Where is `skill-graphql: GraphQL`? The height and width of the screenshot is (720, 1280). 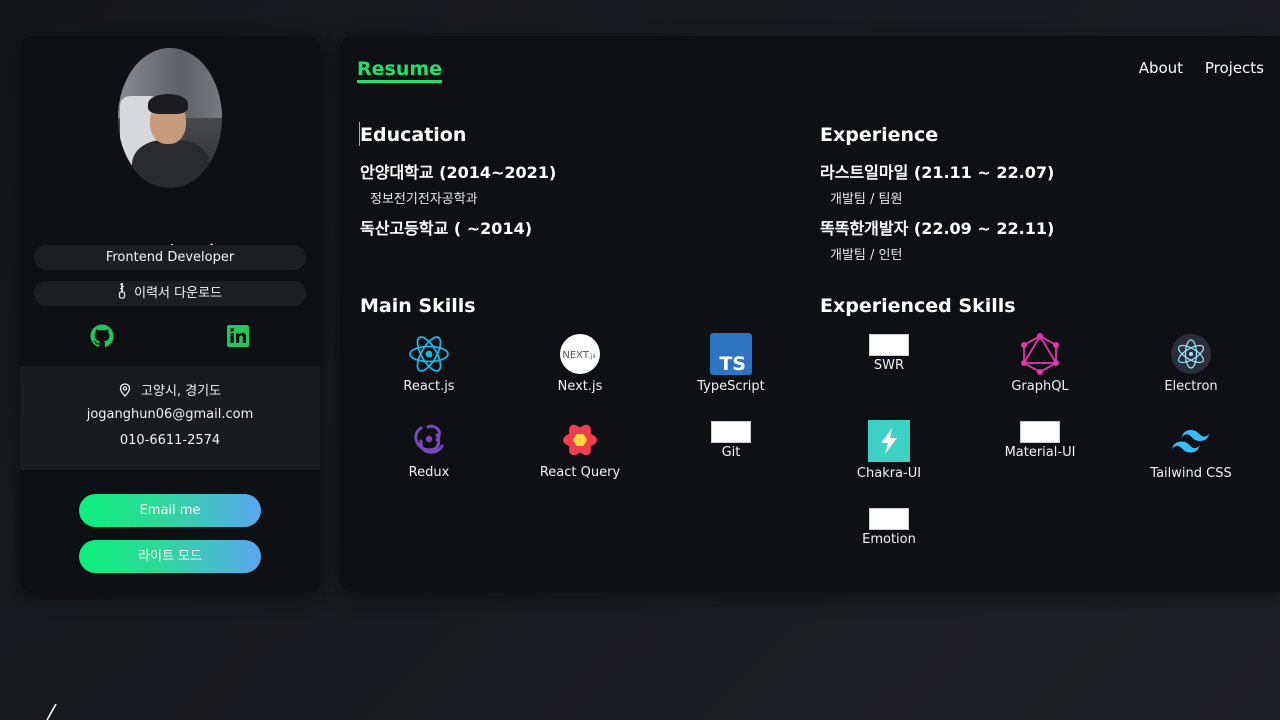
skill-graphql: GraphQL is located at coordinates (1040, 363).